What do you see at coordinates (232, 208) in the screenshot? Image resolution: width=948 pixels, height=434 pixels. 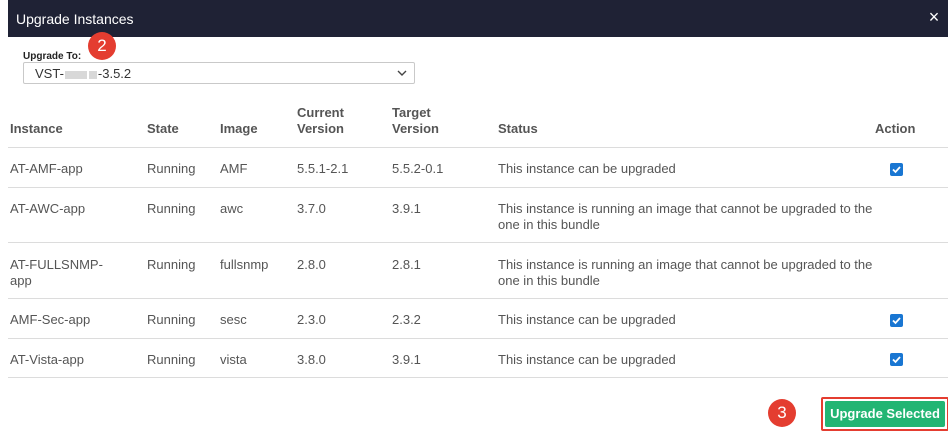 I see `cell-image: awc` at bounding box center [232, 208].